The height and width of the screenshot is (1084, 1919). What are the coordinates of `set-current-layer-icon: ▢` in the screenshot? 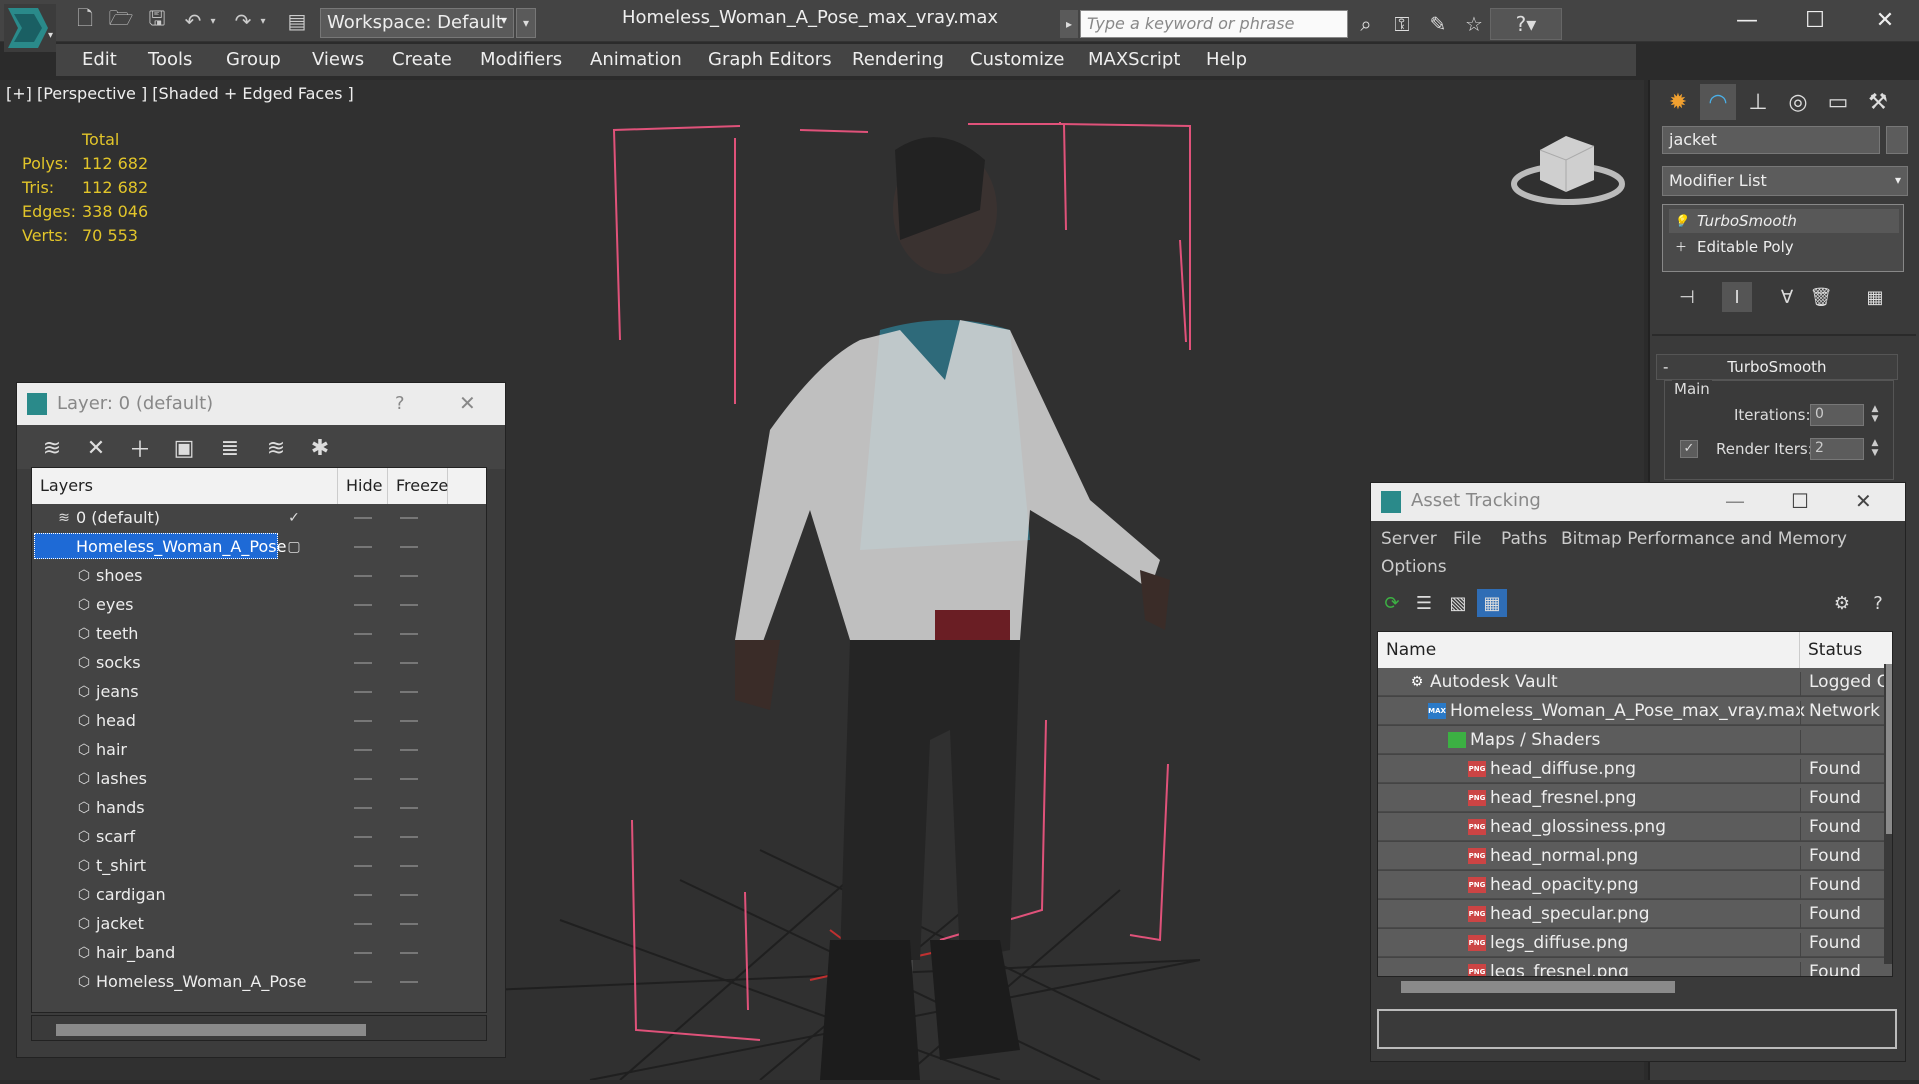 It's located at (294, 547).